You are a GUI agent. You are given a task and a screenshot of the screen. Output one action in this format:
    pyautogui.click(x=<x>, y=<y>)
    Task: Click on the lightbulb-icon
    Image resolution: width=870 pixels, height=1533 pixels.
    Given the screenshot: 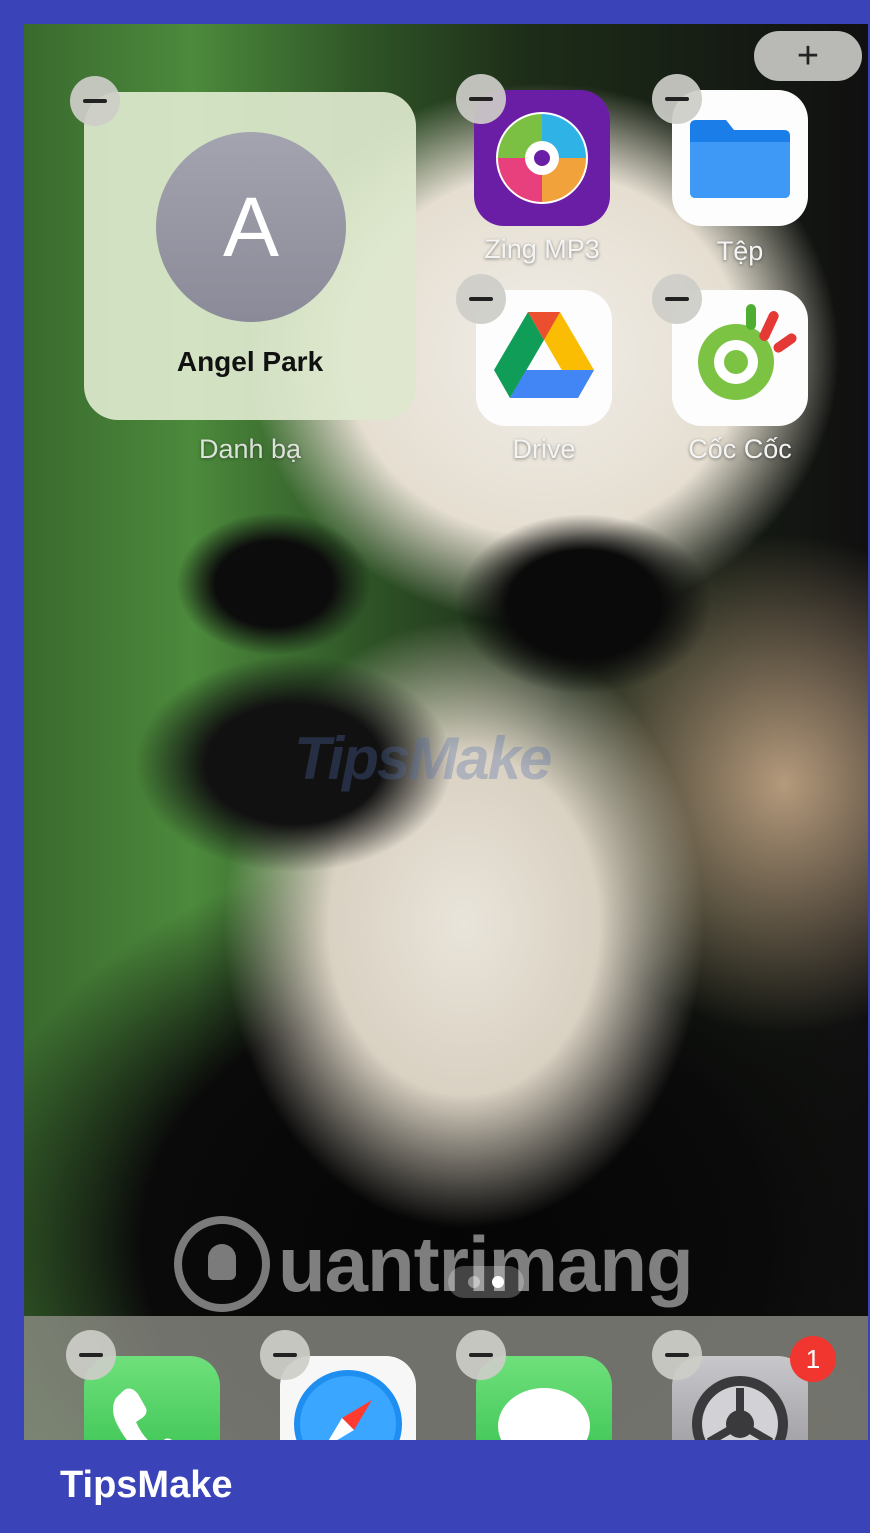 What is the action you would take?
    pyautogui.click(x=222, y=1264)
    